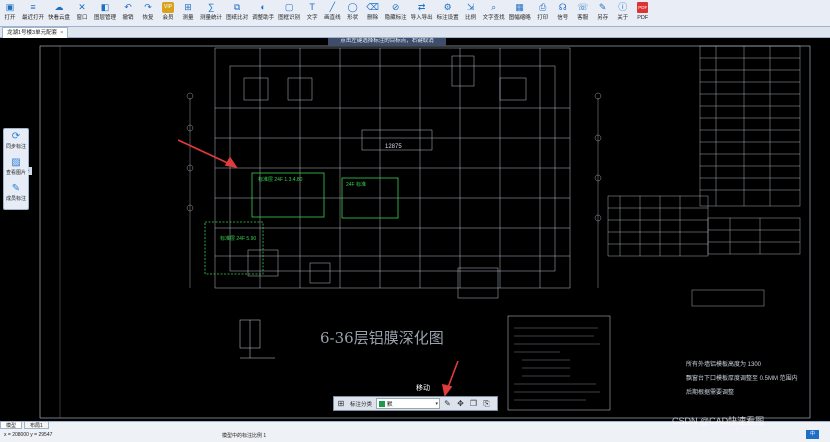 The height and width of the screenshot is (442, 830). Describe the element at coordinates (105, 13) in the screenshot. I see `toolbar-layer-management-button: ◧ 图层管理` at that location.